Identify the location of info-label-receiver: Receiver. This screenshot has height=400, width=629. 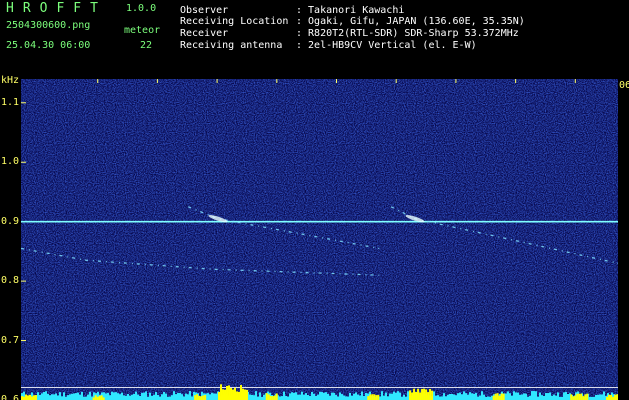
(204, 33).